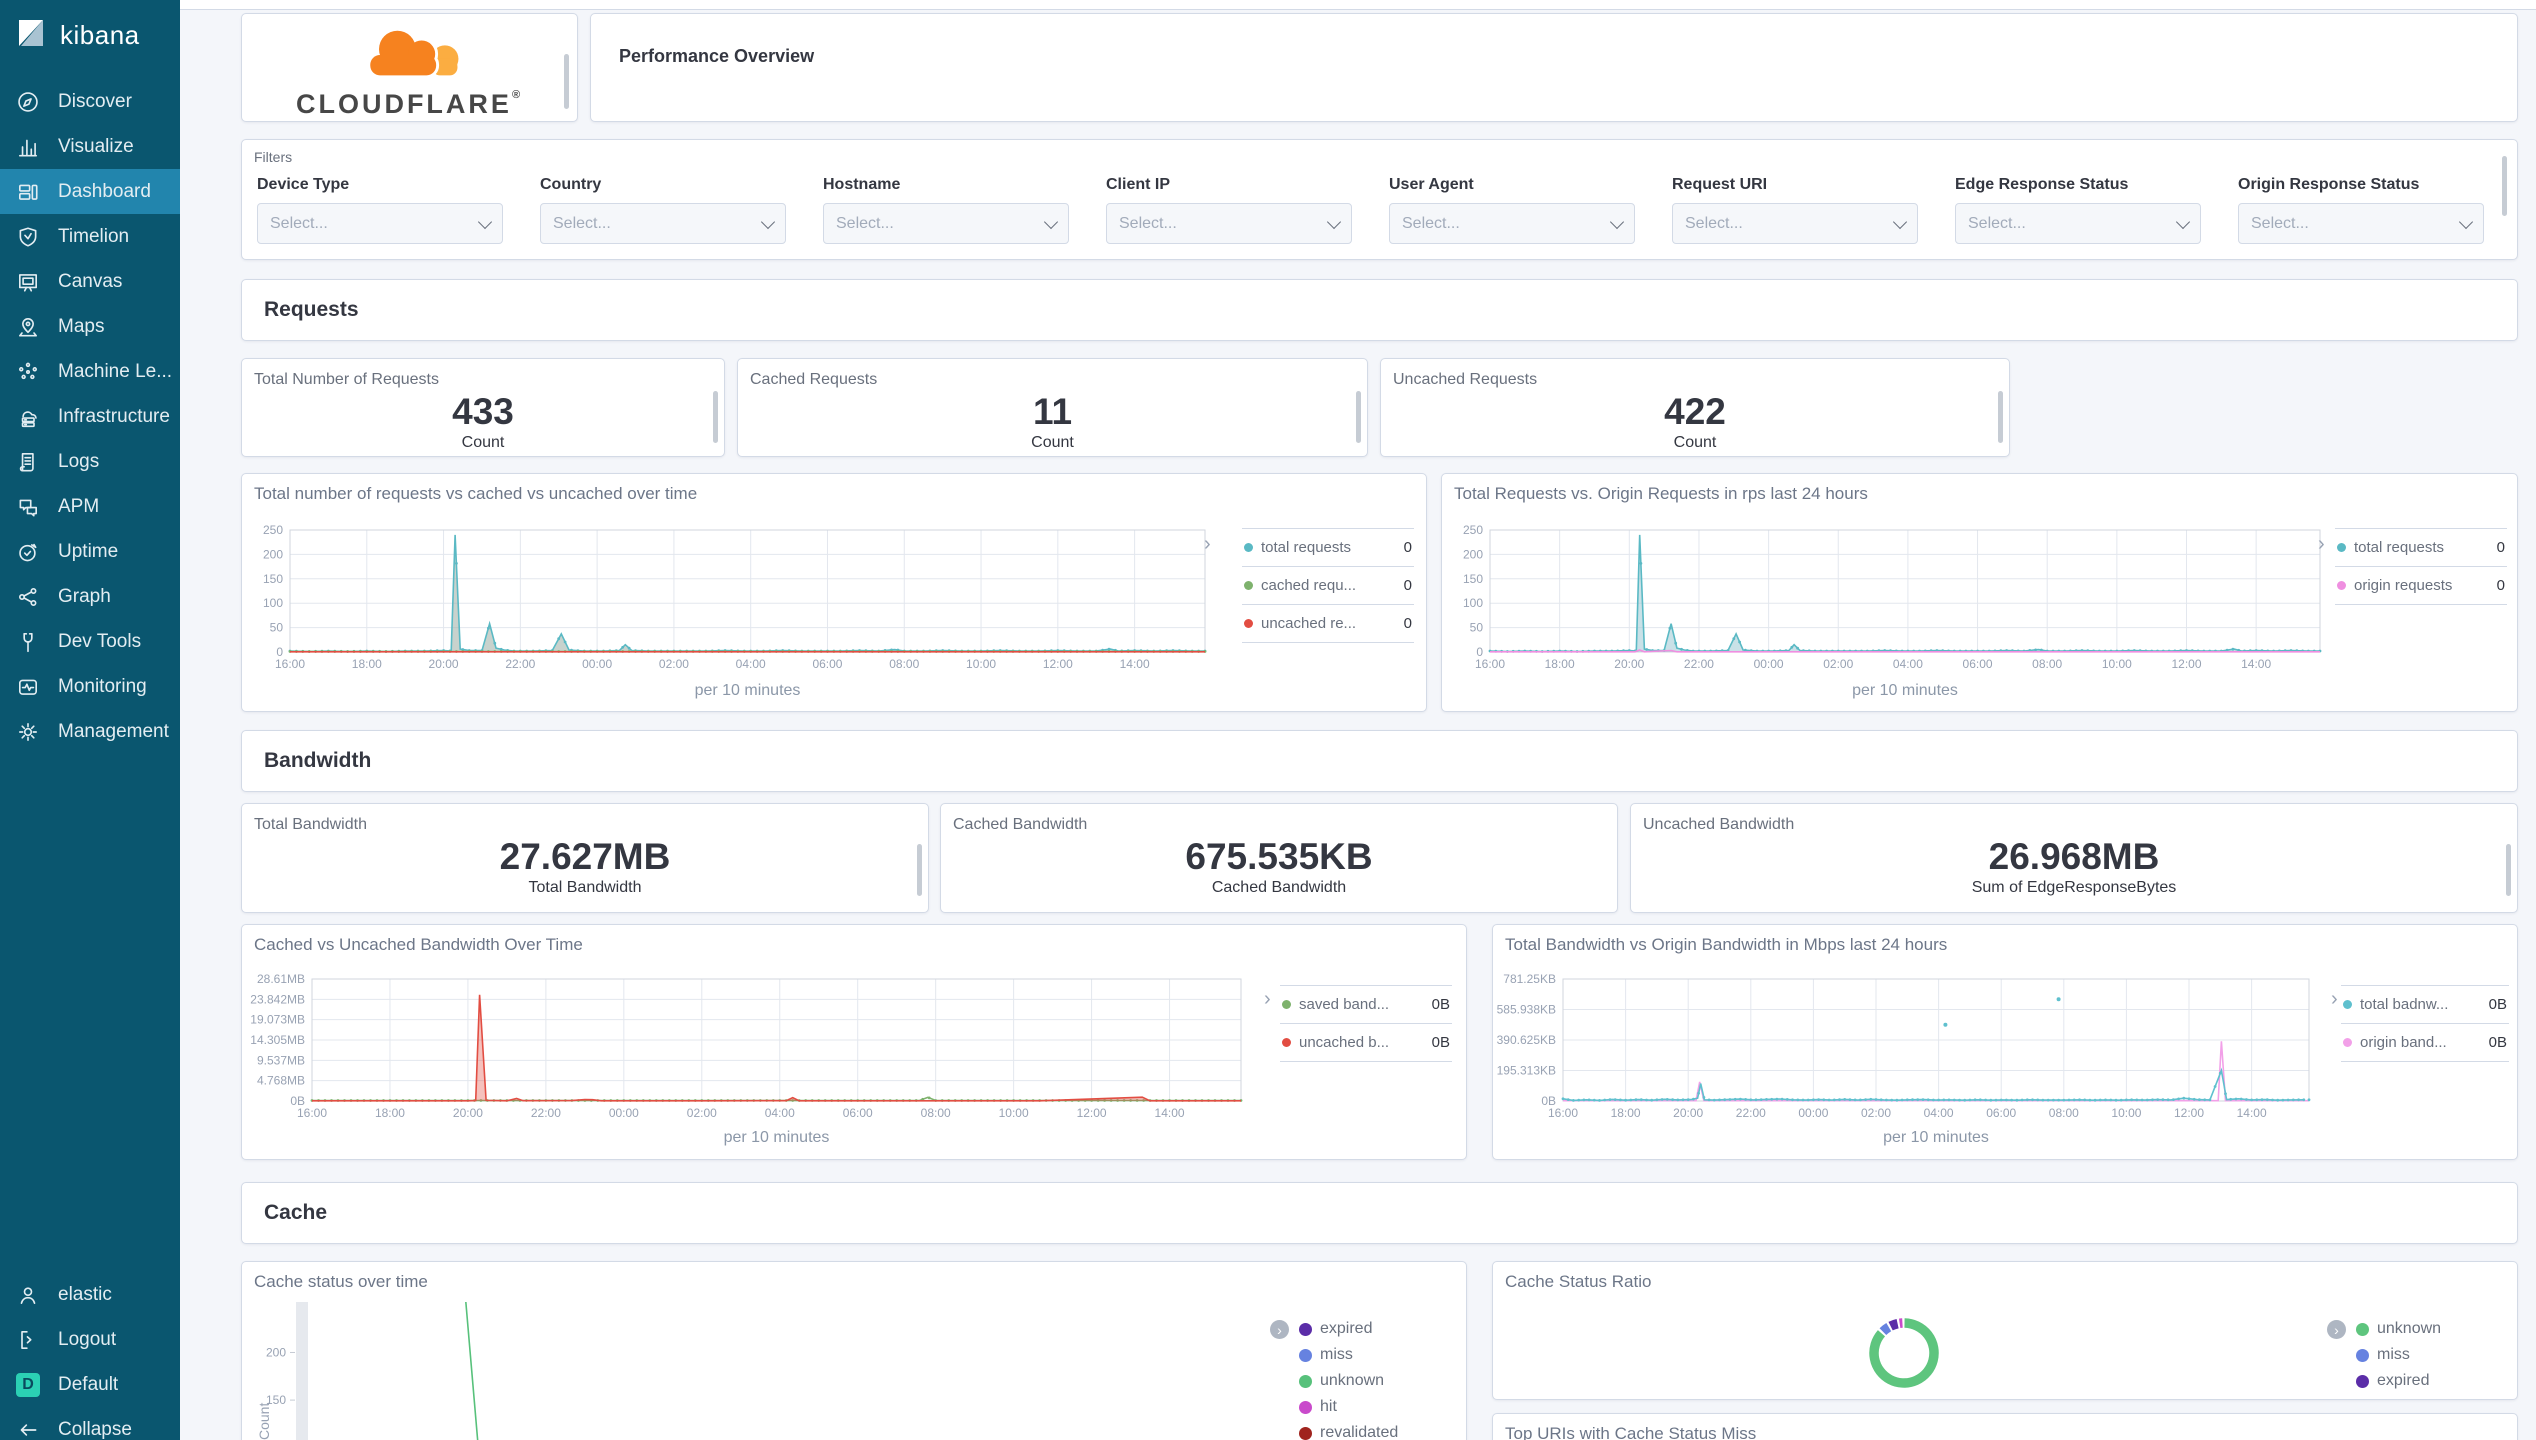  I want to click on metric-unit: Total Bandwidth, so click(585, 887).